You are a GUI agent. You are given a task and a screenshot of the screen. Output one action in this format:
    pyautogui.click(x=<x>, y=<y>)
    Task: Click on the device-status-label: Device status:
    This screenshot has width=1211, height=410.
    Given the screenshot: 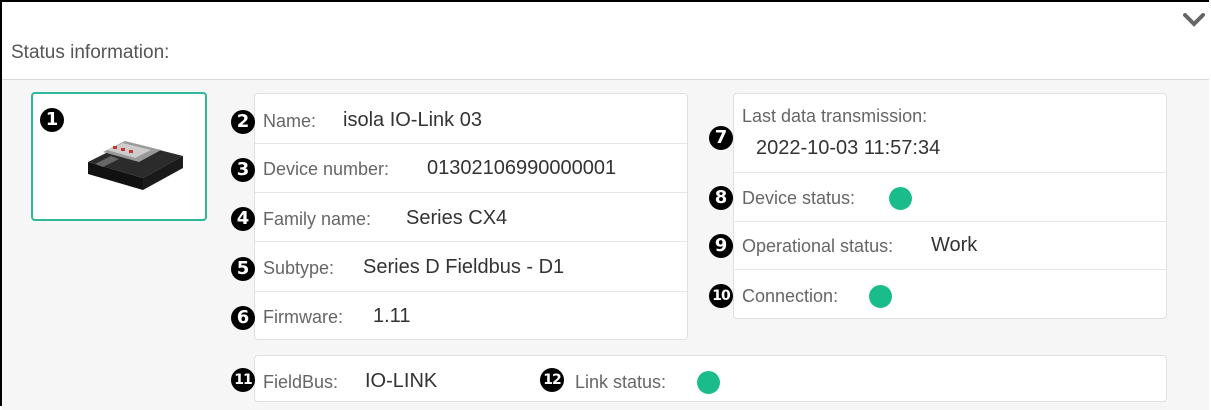 What is the action you would take?
    pyautogui.click(x=799, y=198)
    